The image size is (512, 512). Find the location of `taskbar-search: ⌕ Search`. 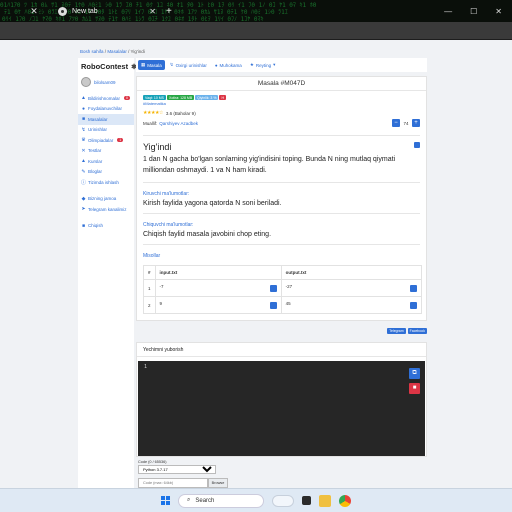

taskbar-search: ⌕ Search is located at coordinates (221, 500).